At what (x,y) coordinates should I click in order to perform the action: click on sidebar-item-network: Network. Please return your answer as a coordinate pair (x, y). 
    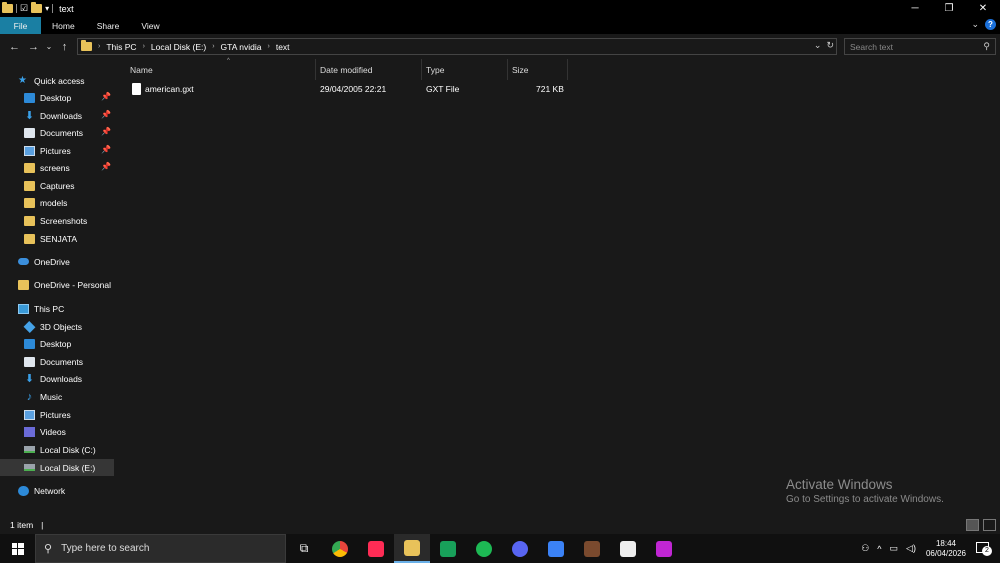
    Looking at the image, I should click on (66, 490).